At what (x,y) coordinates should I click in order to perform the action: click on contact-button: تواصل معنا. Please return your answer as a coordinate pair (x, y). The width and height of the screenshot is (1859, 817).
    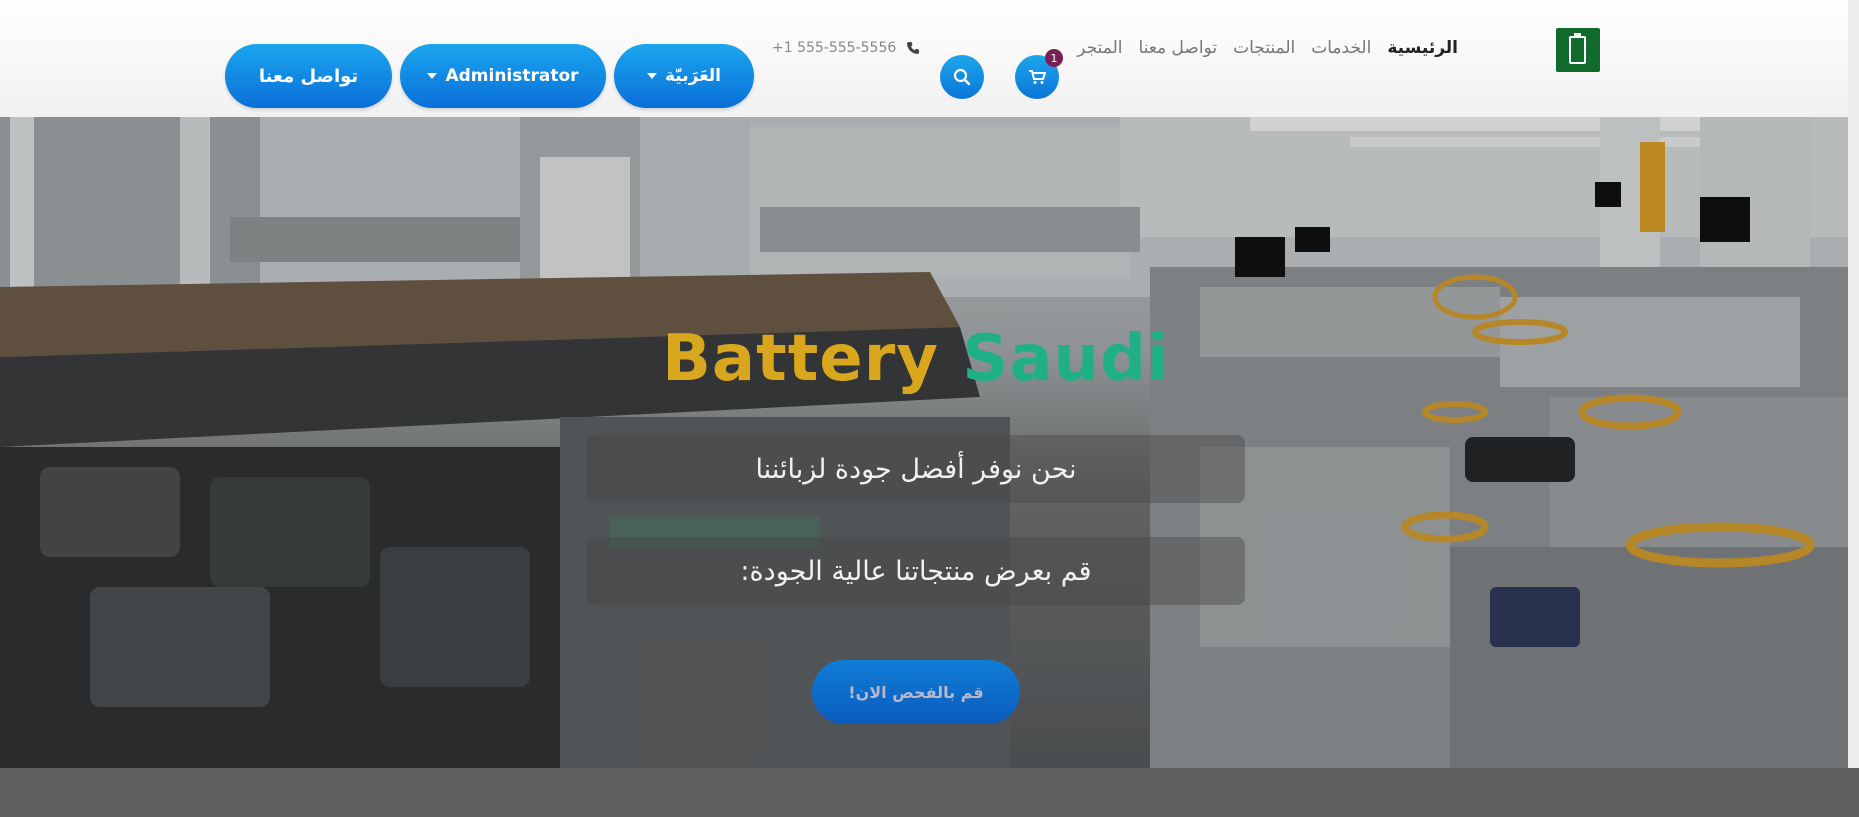
    Looking at the image, I should click on (308, 76).